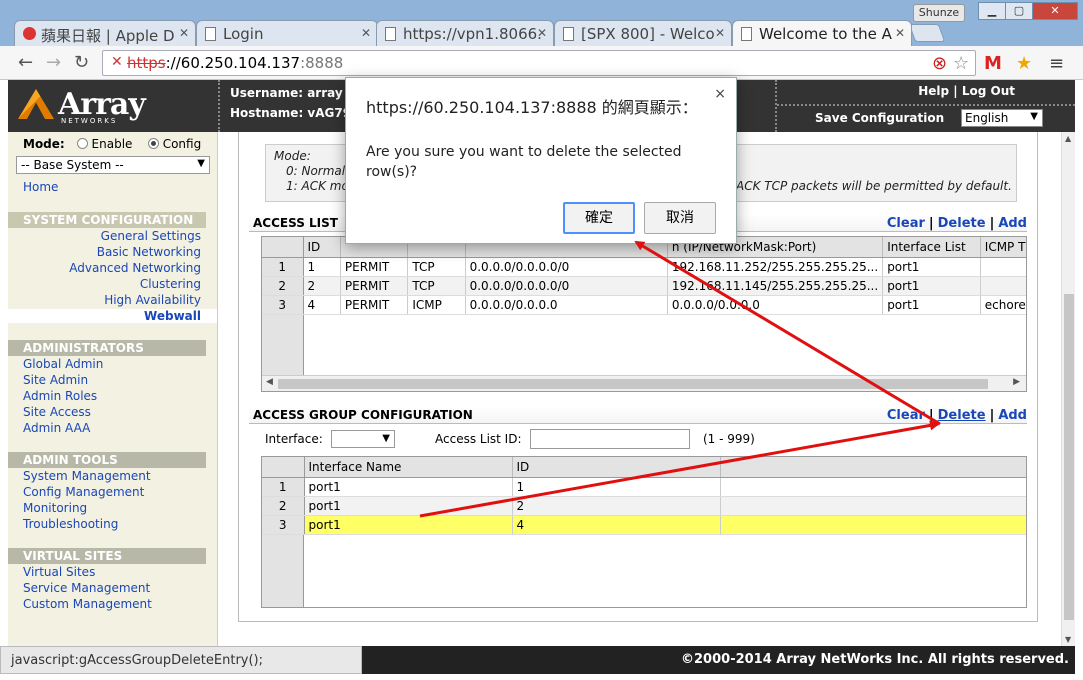 The image size is (1083, 680). What do you see at coordinates (879, 118) in the screenshot?
I see `save-configuration-link: Save Configuration` at bounding box center [879, 118].